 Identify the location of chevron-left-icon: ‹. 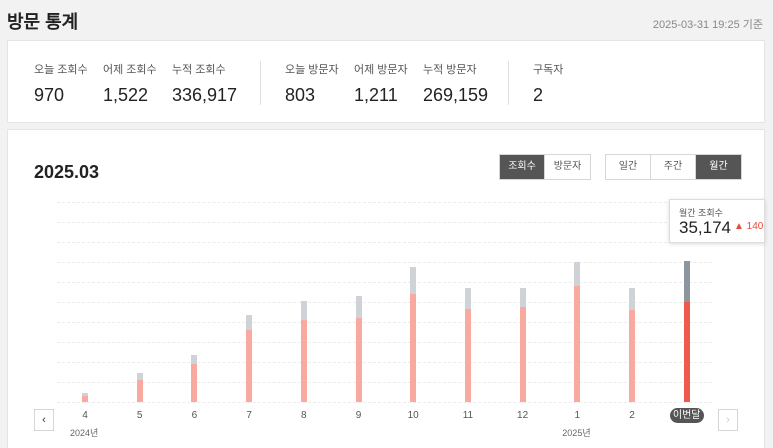
(44, 420).